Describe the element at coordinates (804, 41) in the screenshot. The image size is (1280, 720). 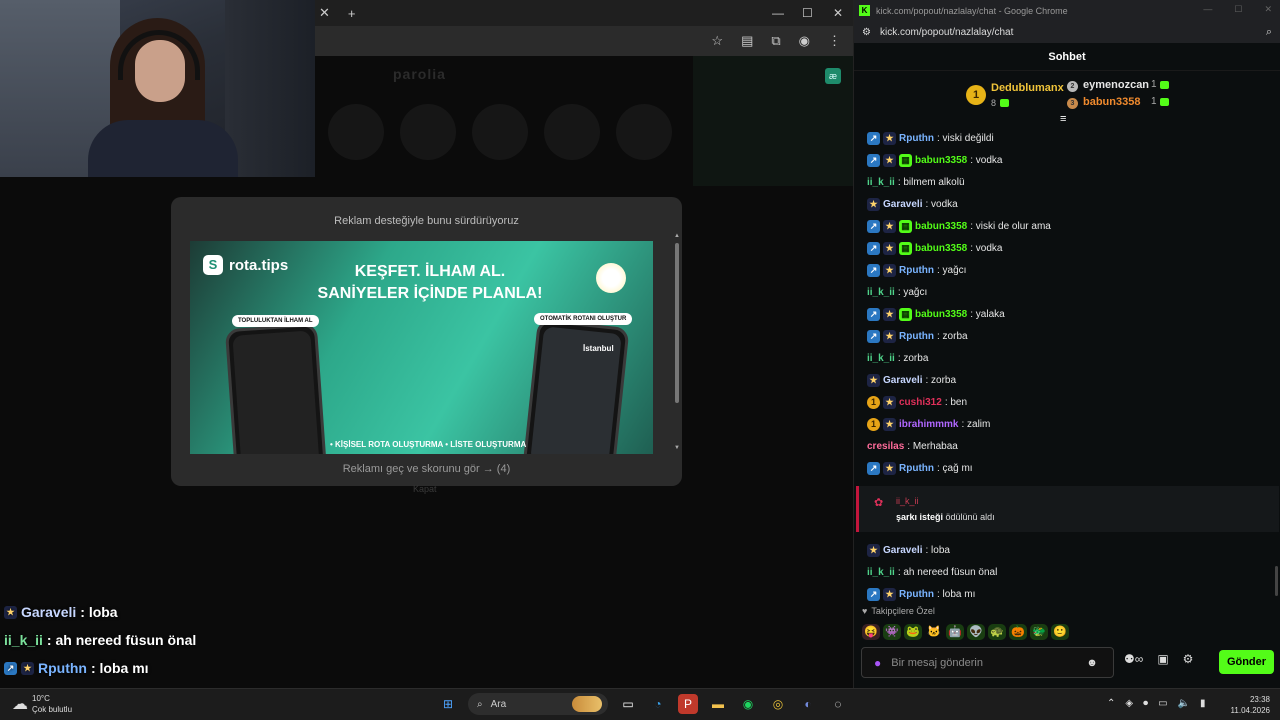
I see `profile-avatar: ◉` at that location.